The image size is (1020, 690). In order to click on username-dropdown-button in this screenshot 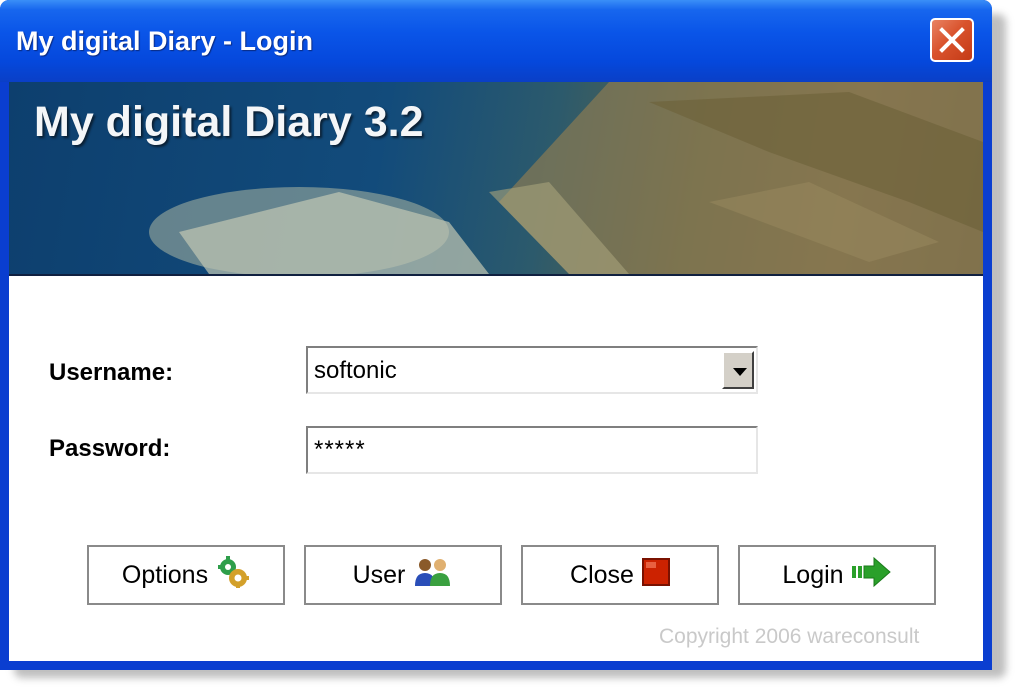, I will do `click(738, 370)`.